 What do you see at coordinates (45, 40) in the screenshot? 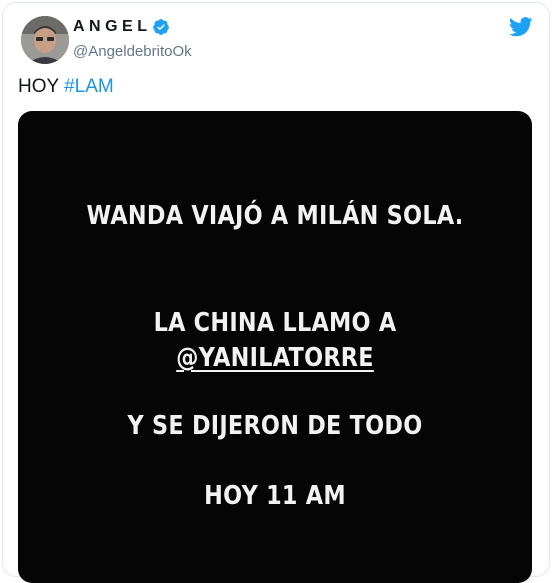
I see `avatar` at bounding box center [45, 40].